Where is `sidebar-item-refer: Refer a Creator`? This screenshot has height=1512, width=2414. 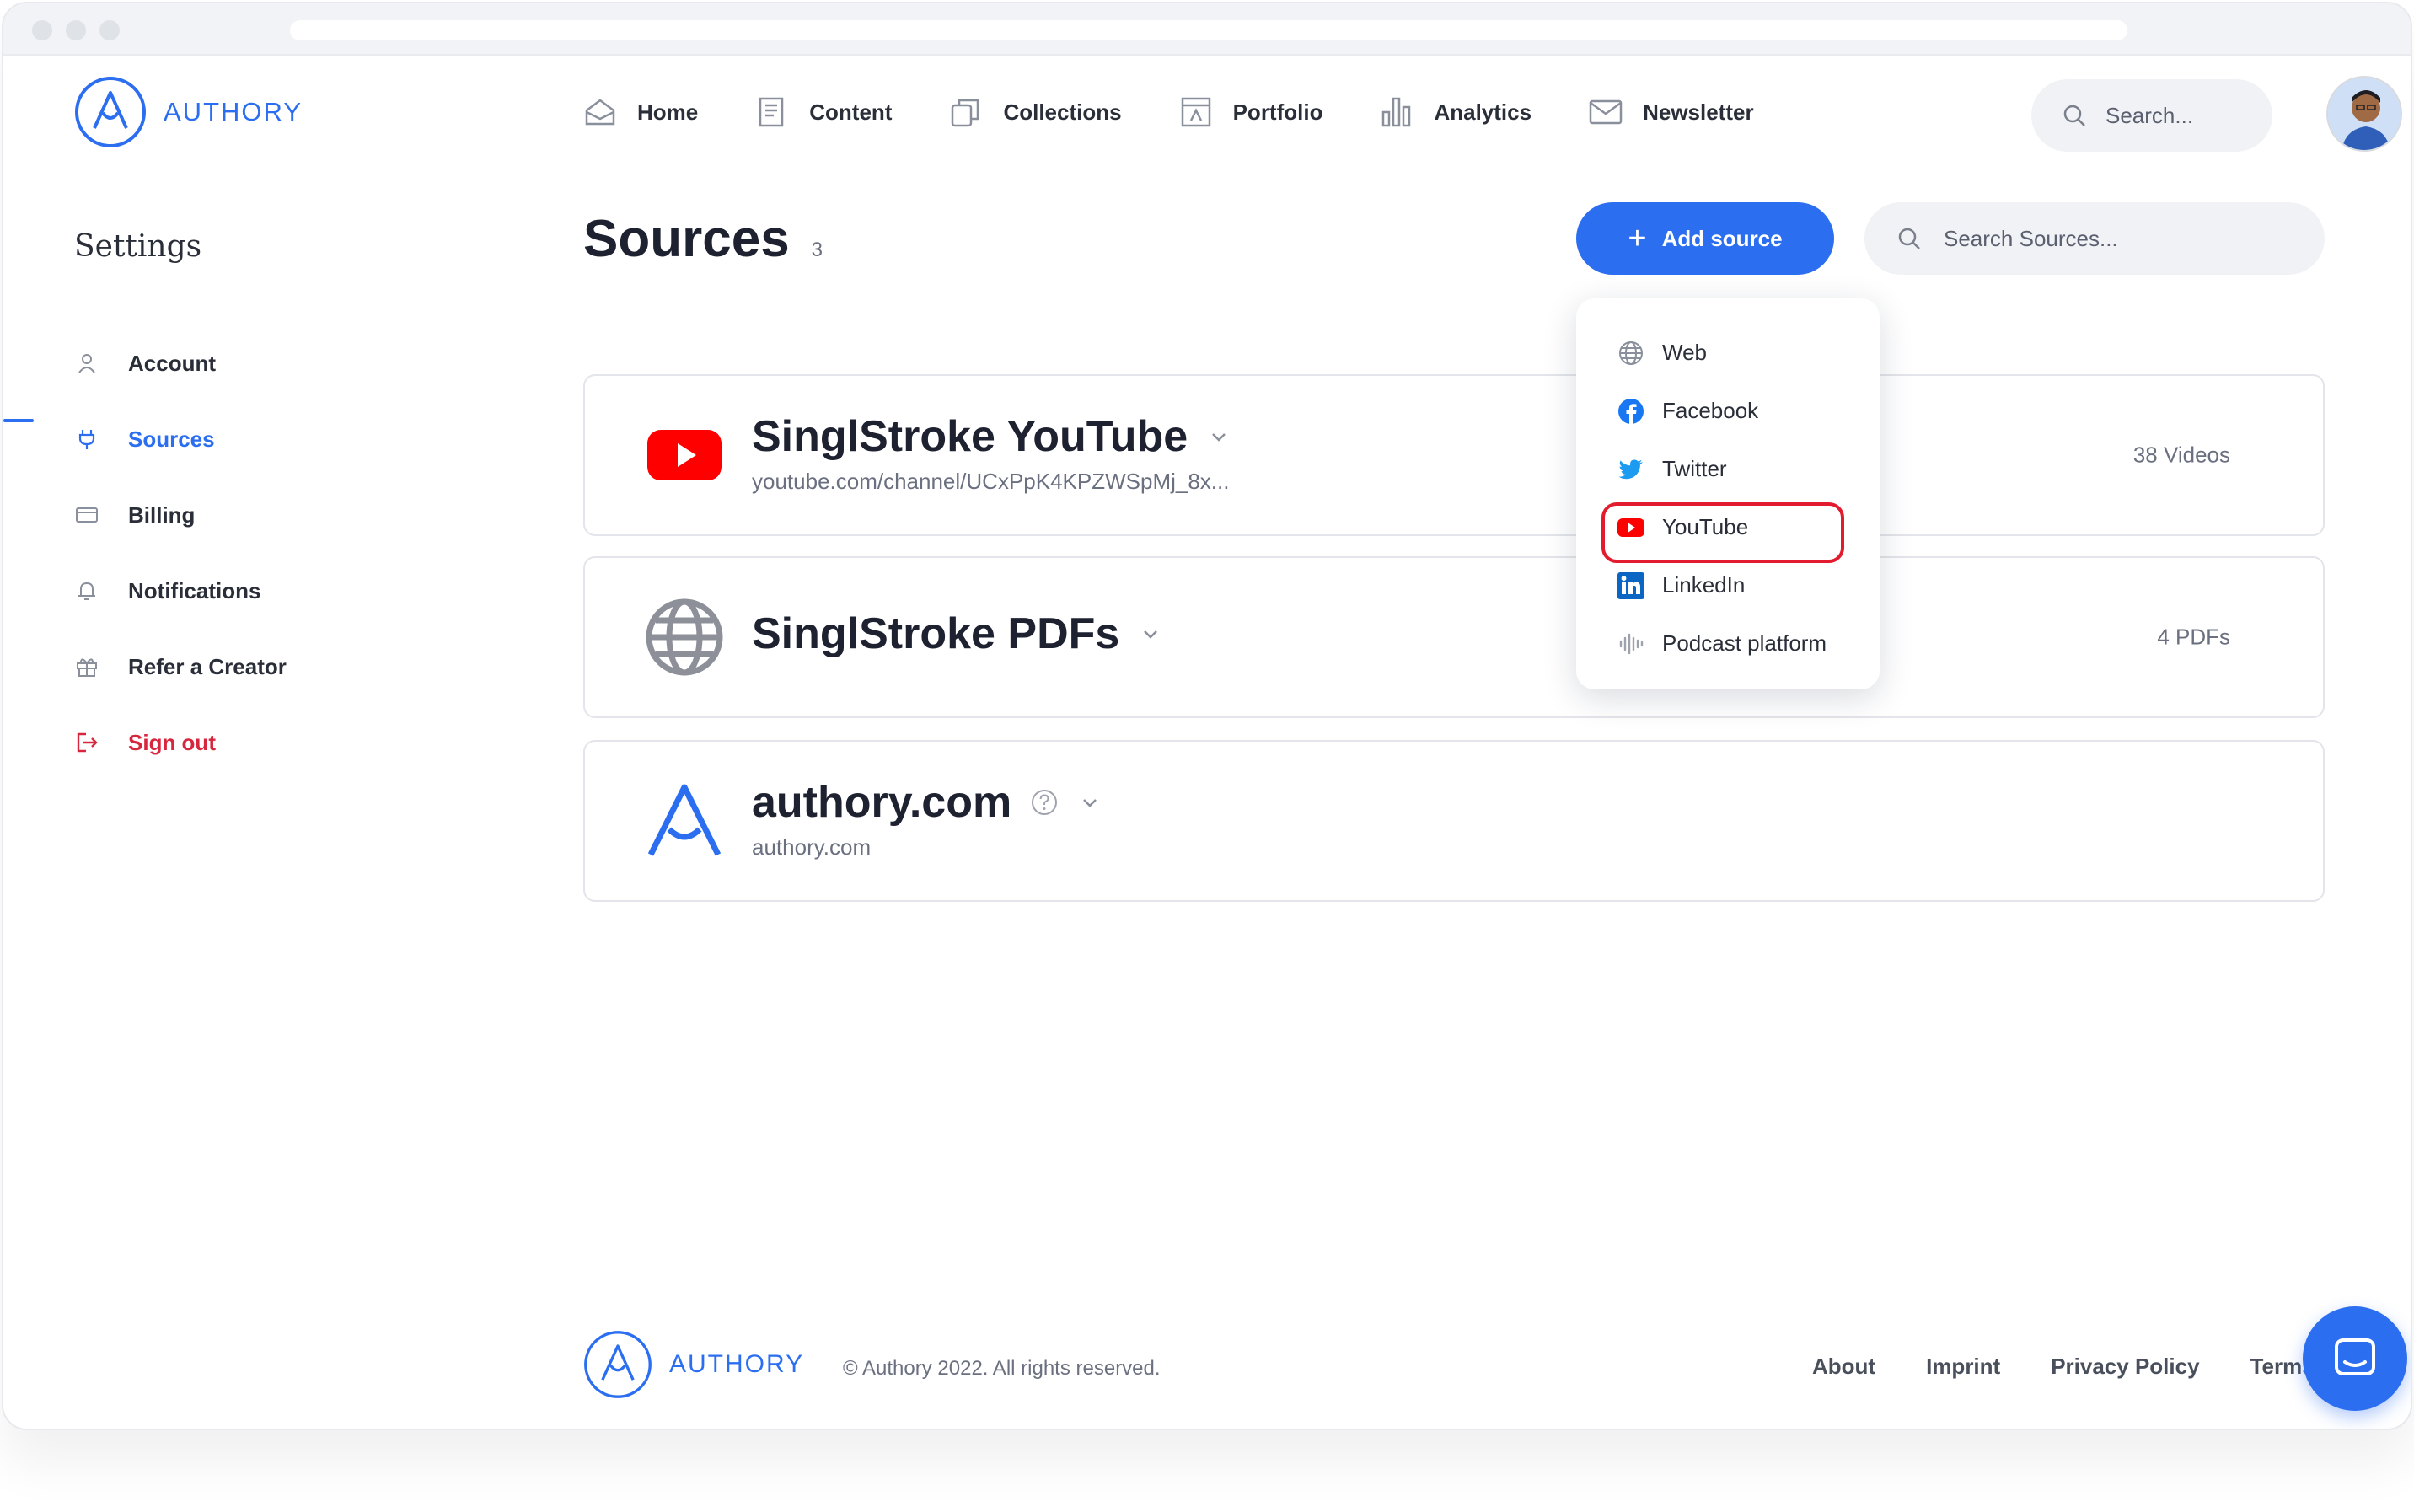 sidebar-item-refer: Refer a Creator is located at coordinates (180, 667).